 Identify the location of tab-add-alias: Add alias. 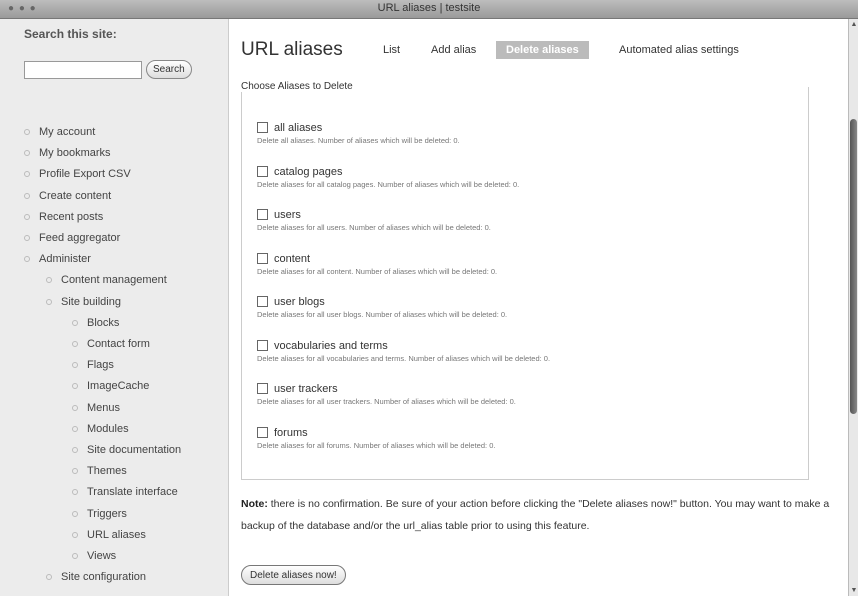
(453, 50).